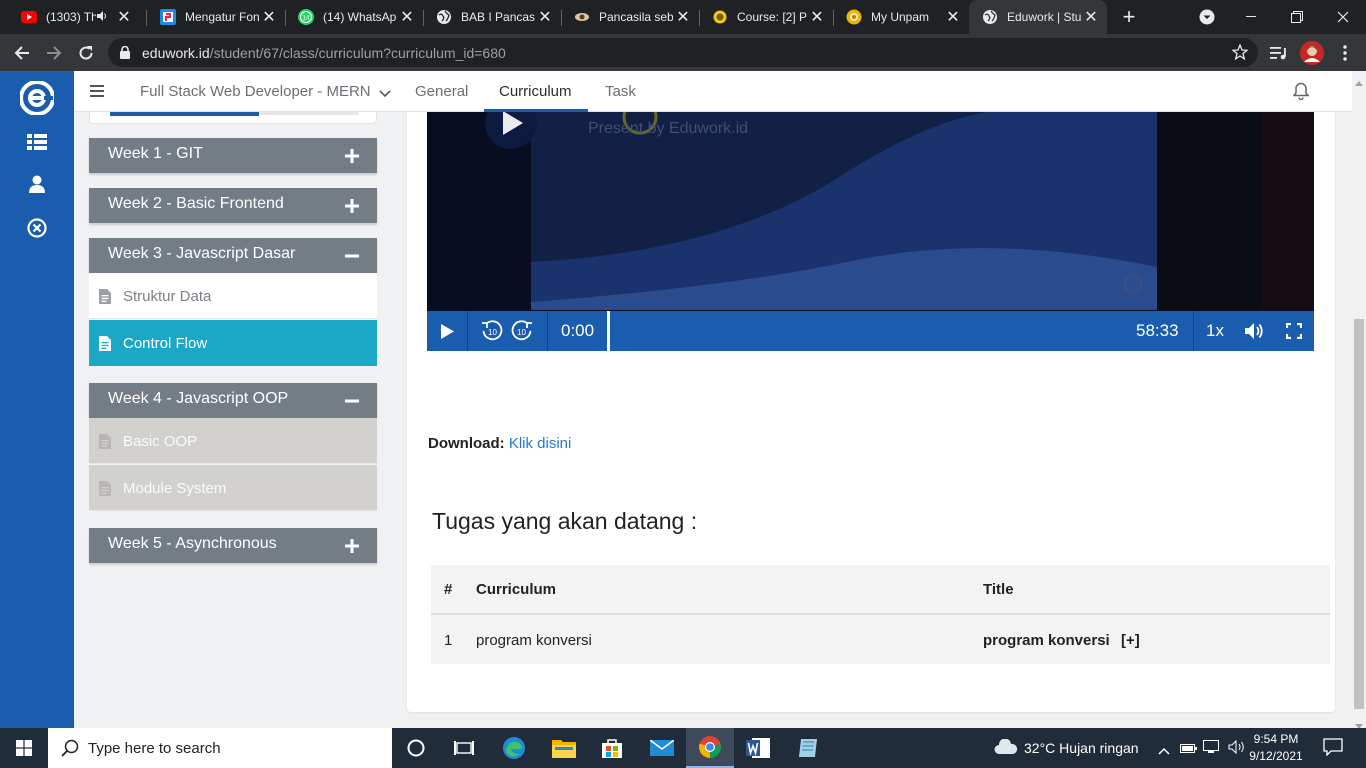 This screenshot has width=1366, height=768. Describe the element at coordinates (710, 748) in the screenshot. I see `chrome-icon` at that location.